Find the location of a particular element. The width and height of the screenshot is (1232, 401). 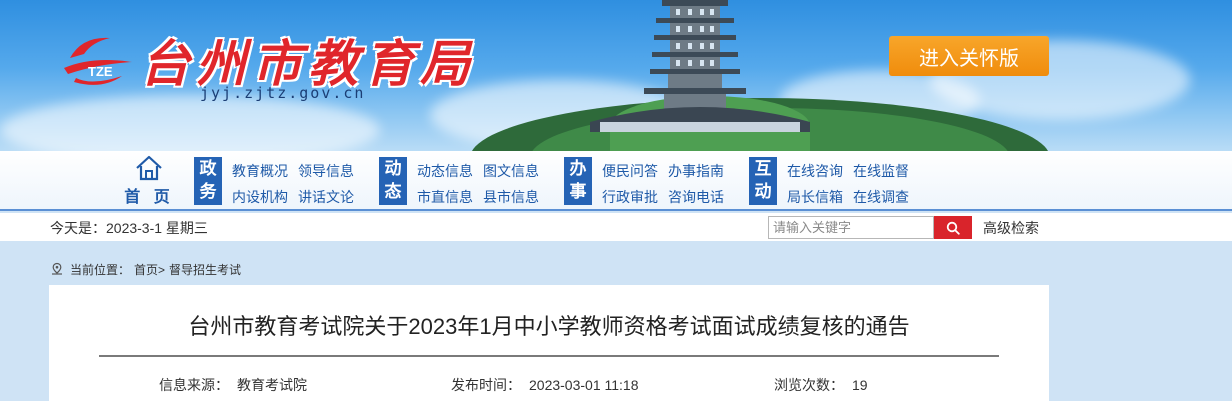

nav-badge: 政 务 is located at coordinates (208, 181).